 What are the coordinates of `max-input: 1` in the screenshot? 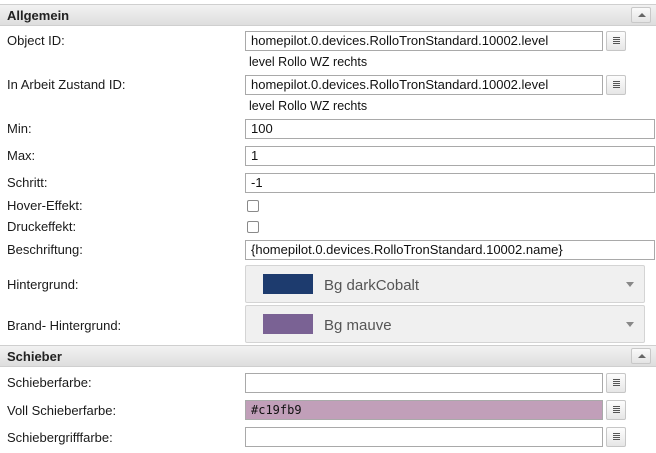 It's located at (450, 156).